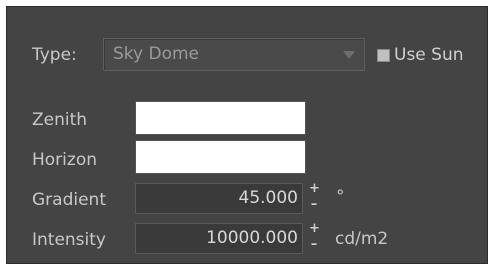 The width and height of the screenshot is (492, 268). What do you see at coordinates (362, 239) in the screenshot?
I see `intensity-unit: cd/m2` at bounding box center [362, 239].